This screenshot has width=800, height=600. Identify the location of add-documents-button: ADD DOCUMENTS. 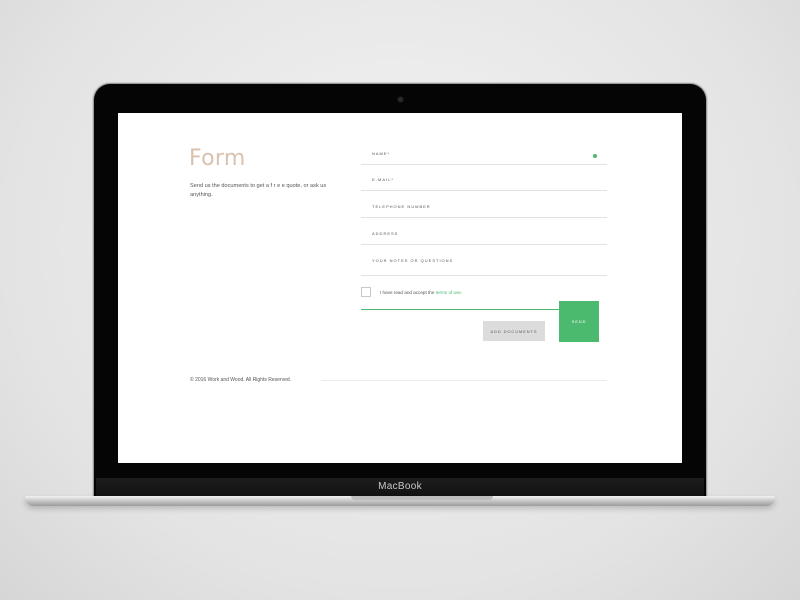
(514, 331).